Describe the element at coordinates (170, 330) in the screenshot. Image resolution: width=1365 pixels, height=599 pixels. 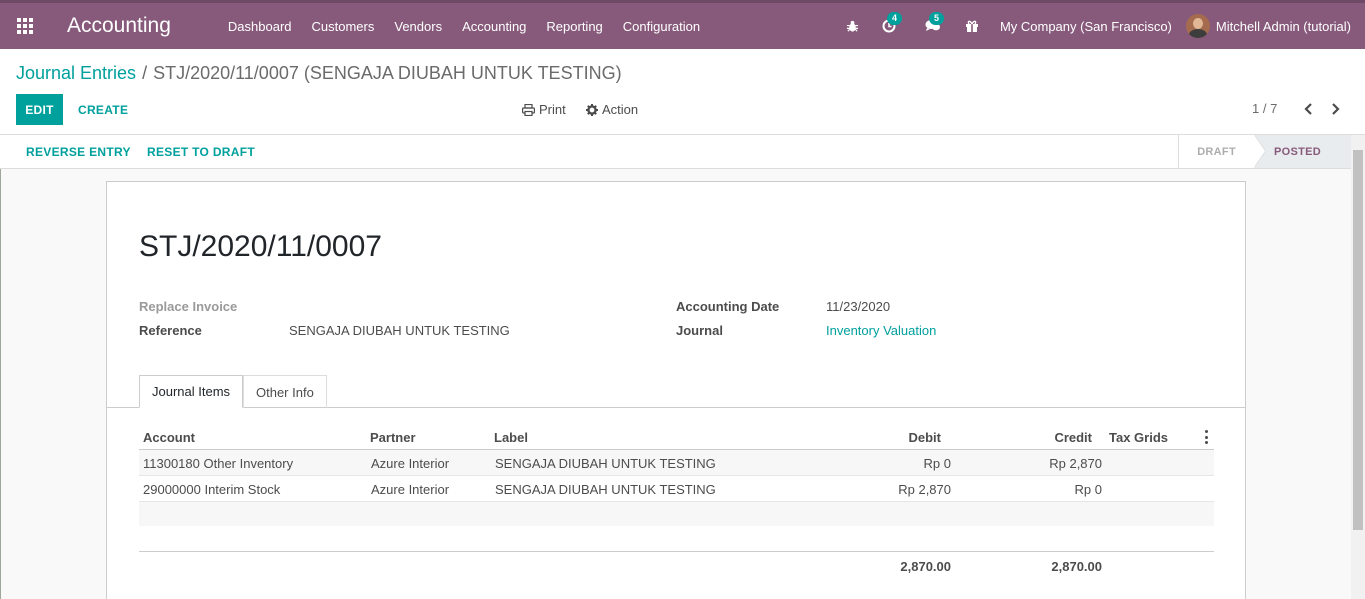
I see `reference-label: Reference` at that location.